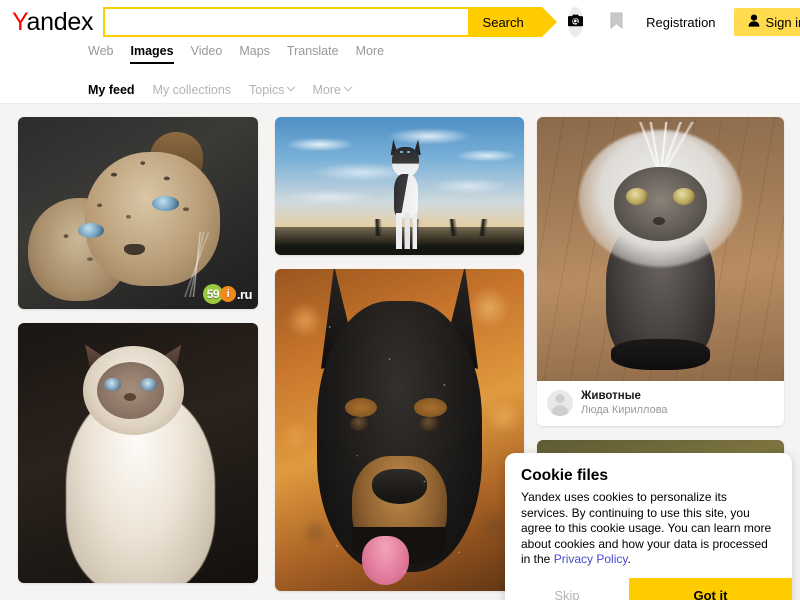  What do you see at coordinates (624, 396) in the screenshot?
I see `collection-title: Животные` at bounding box center [624, 396].